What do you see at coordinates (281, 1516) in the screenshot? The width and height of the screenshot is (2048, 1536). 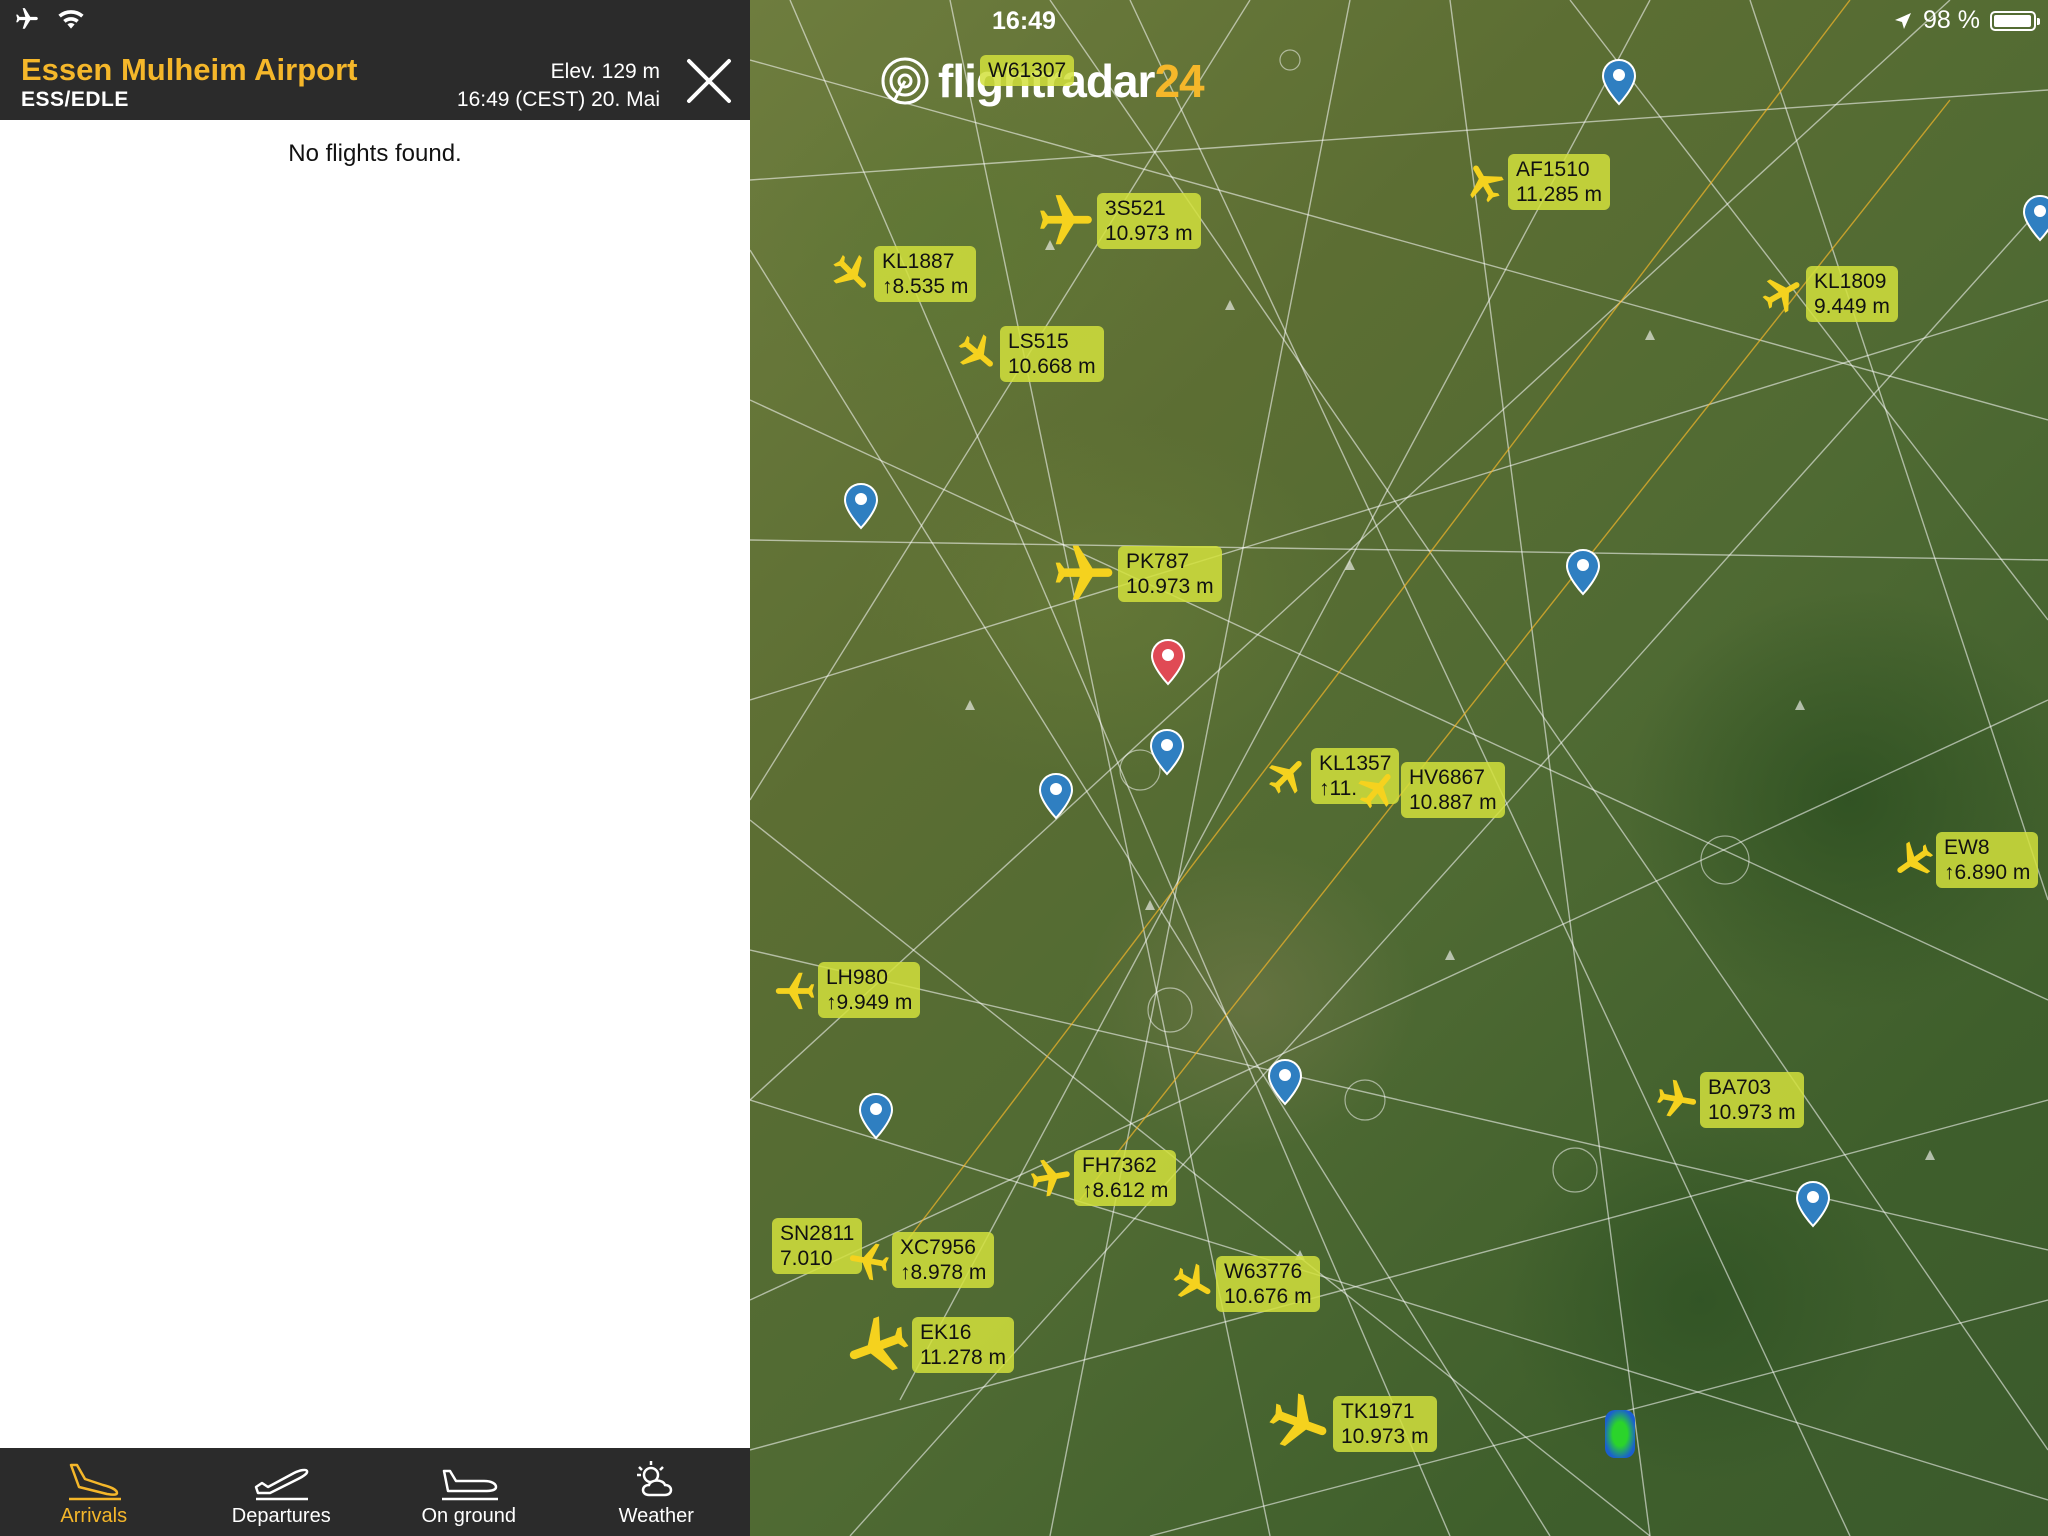 I see `tab-label: Departures` at bounding box center [281, 1516].